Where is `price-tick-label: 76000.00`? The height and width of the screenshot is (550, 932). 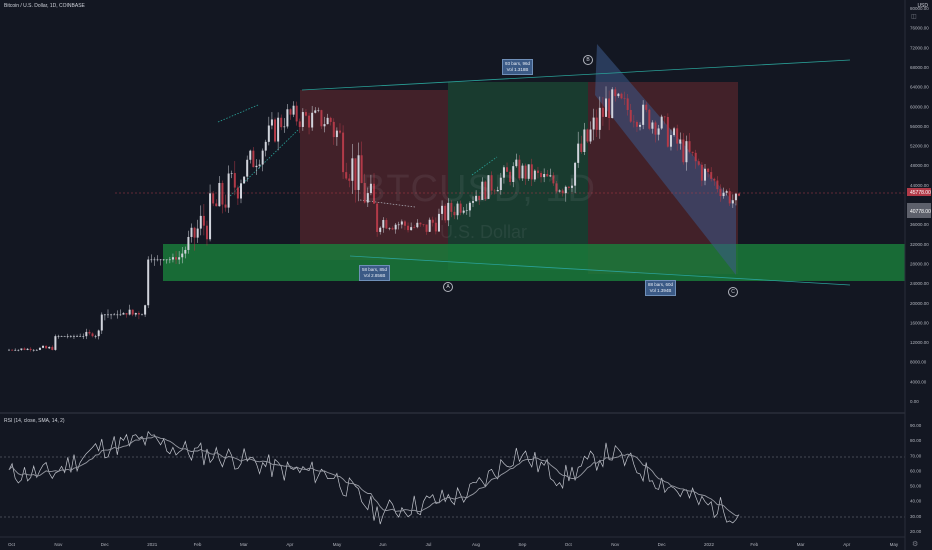 price-tick-label: 76000.00 is located at coordinates (919, 28).